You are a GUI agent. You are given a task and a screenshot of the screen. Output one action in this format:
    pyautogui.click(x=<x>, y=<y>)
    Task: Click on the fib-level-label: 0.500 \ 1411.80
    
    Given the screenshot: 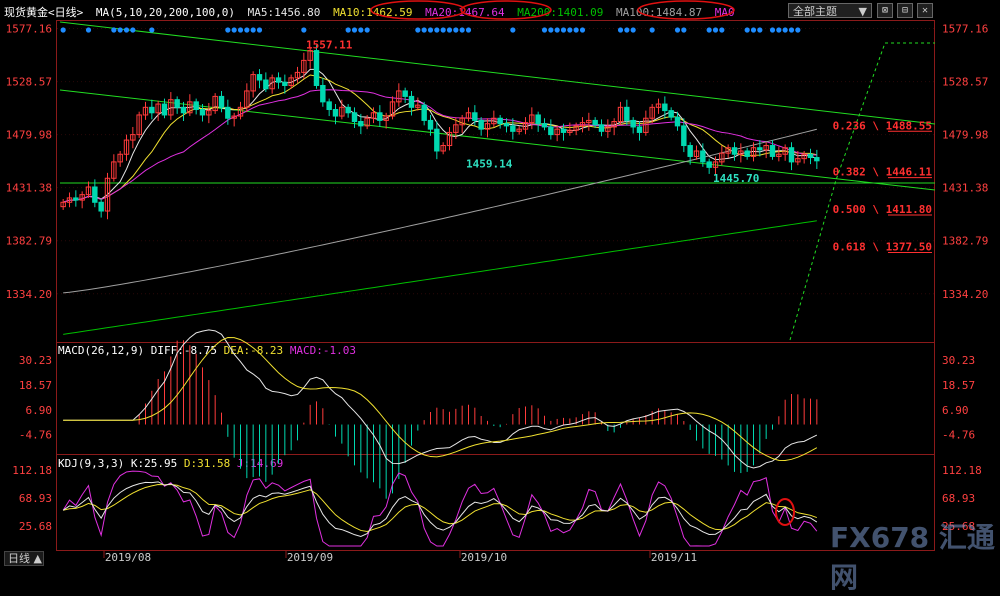 What is the action you would take?
    pyautogui.click(x=882, y=209)
    